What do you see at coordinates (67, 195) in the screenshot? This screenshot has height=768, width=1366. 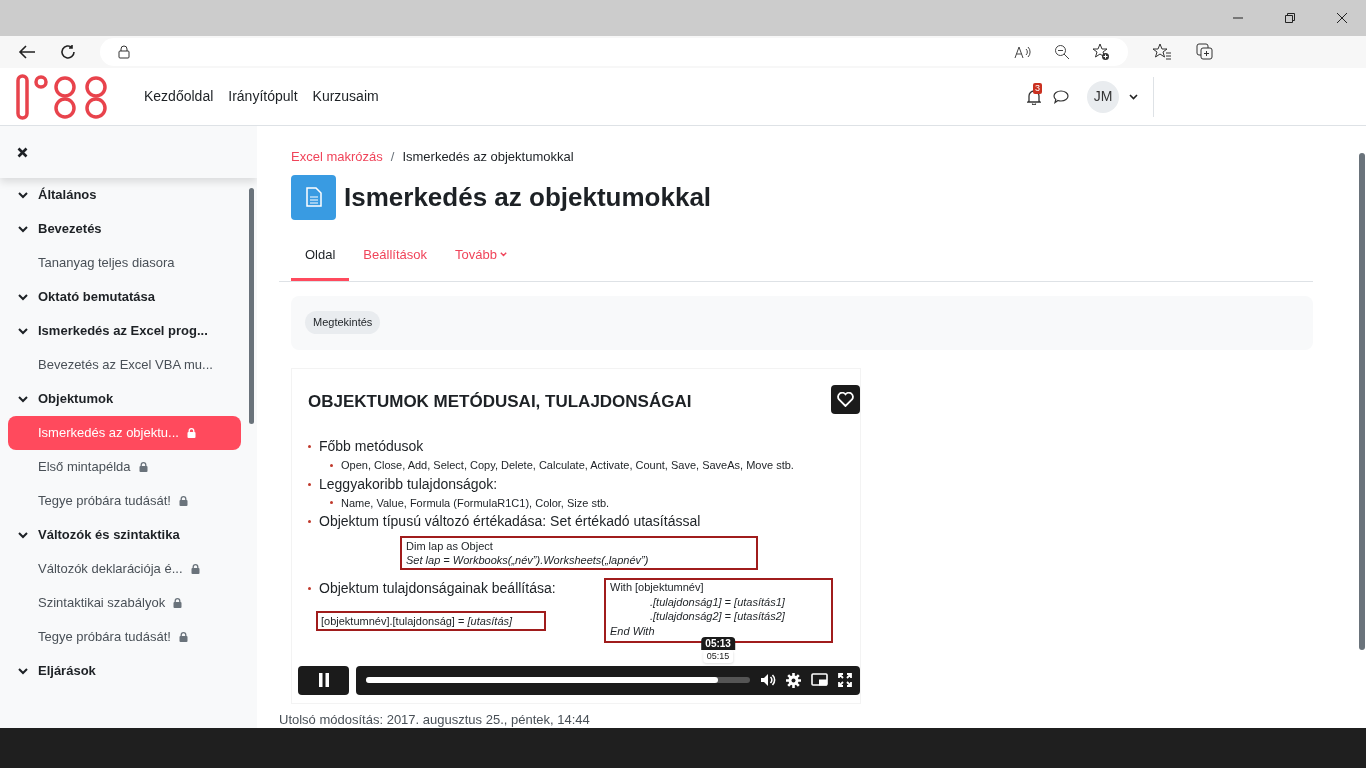 I see `section-title: Általános` at bounding box center [67, 195].